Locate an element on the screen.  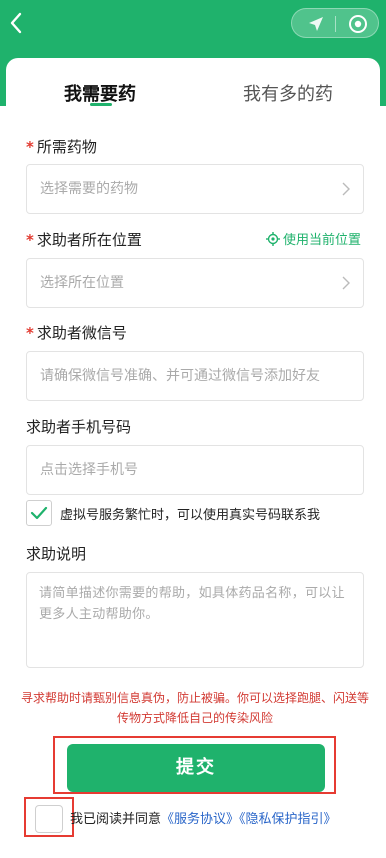
fallback-checkbox is located at coordinates (39, 513).